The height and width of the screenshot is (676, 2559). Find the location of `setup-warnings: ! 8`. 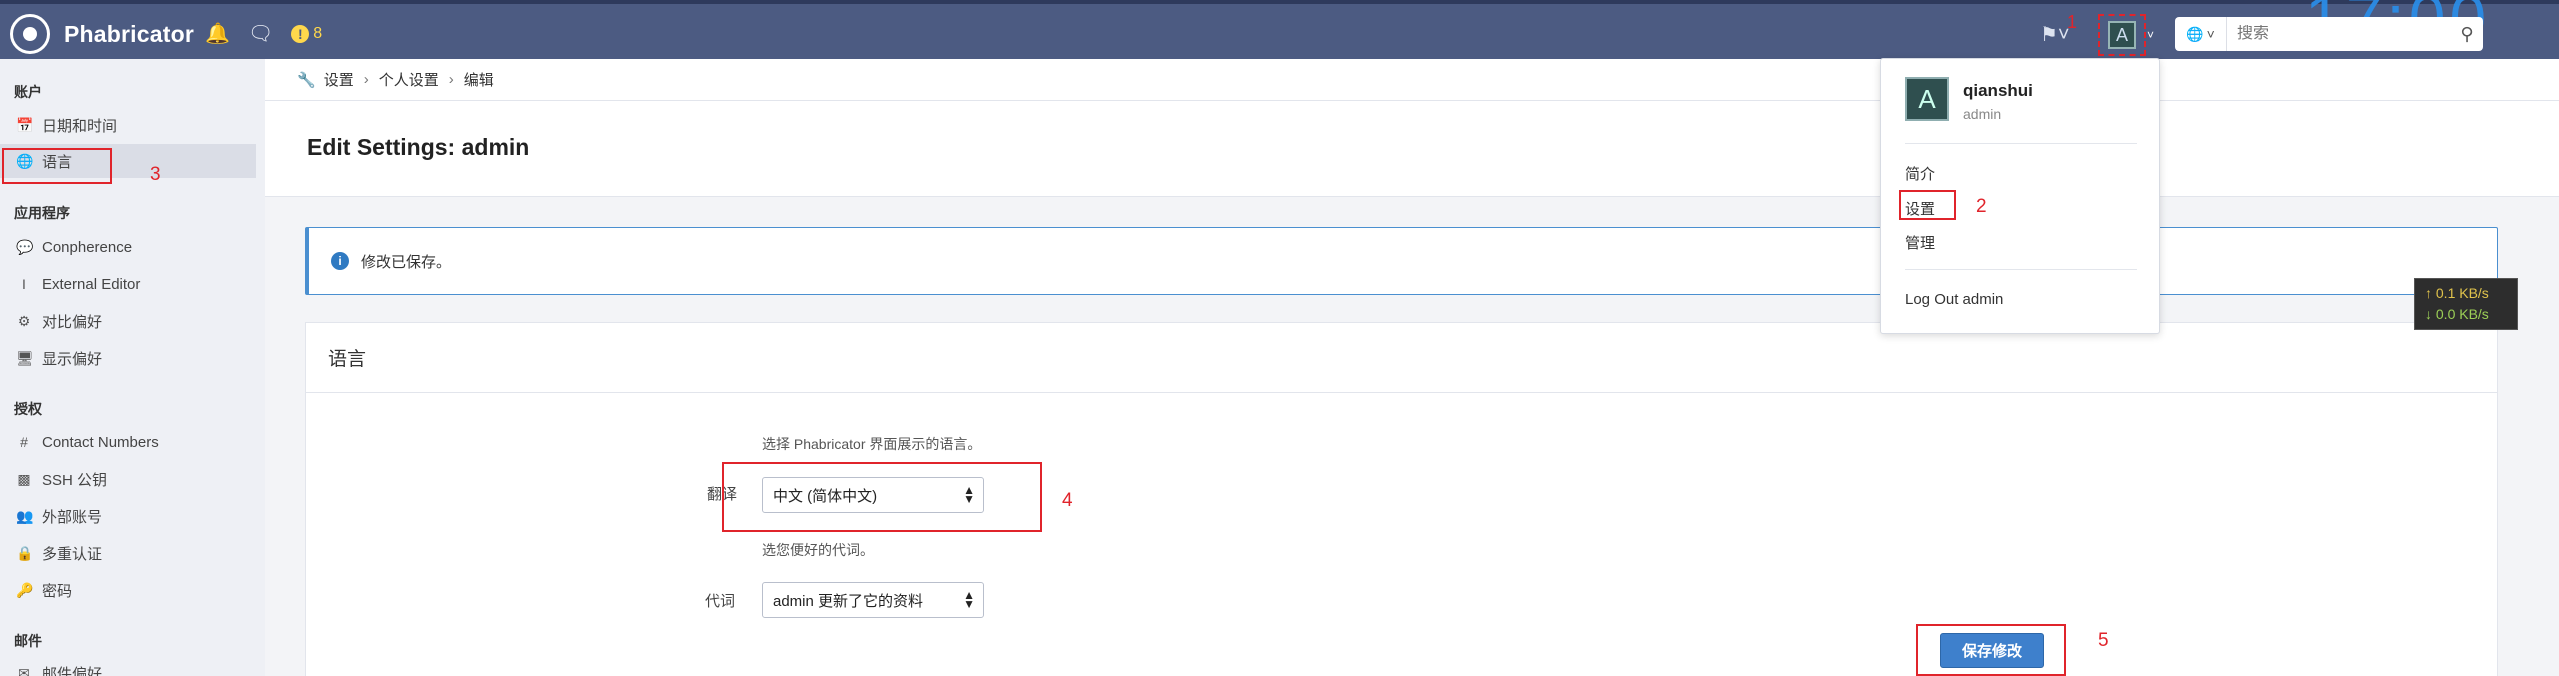

setup-warnings: ! 8 is located at coordinates (307, 33).